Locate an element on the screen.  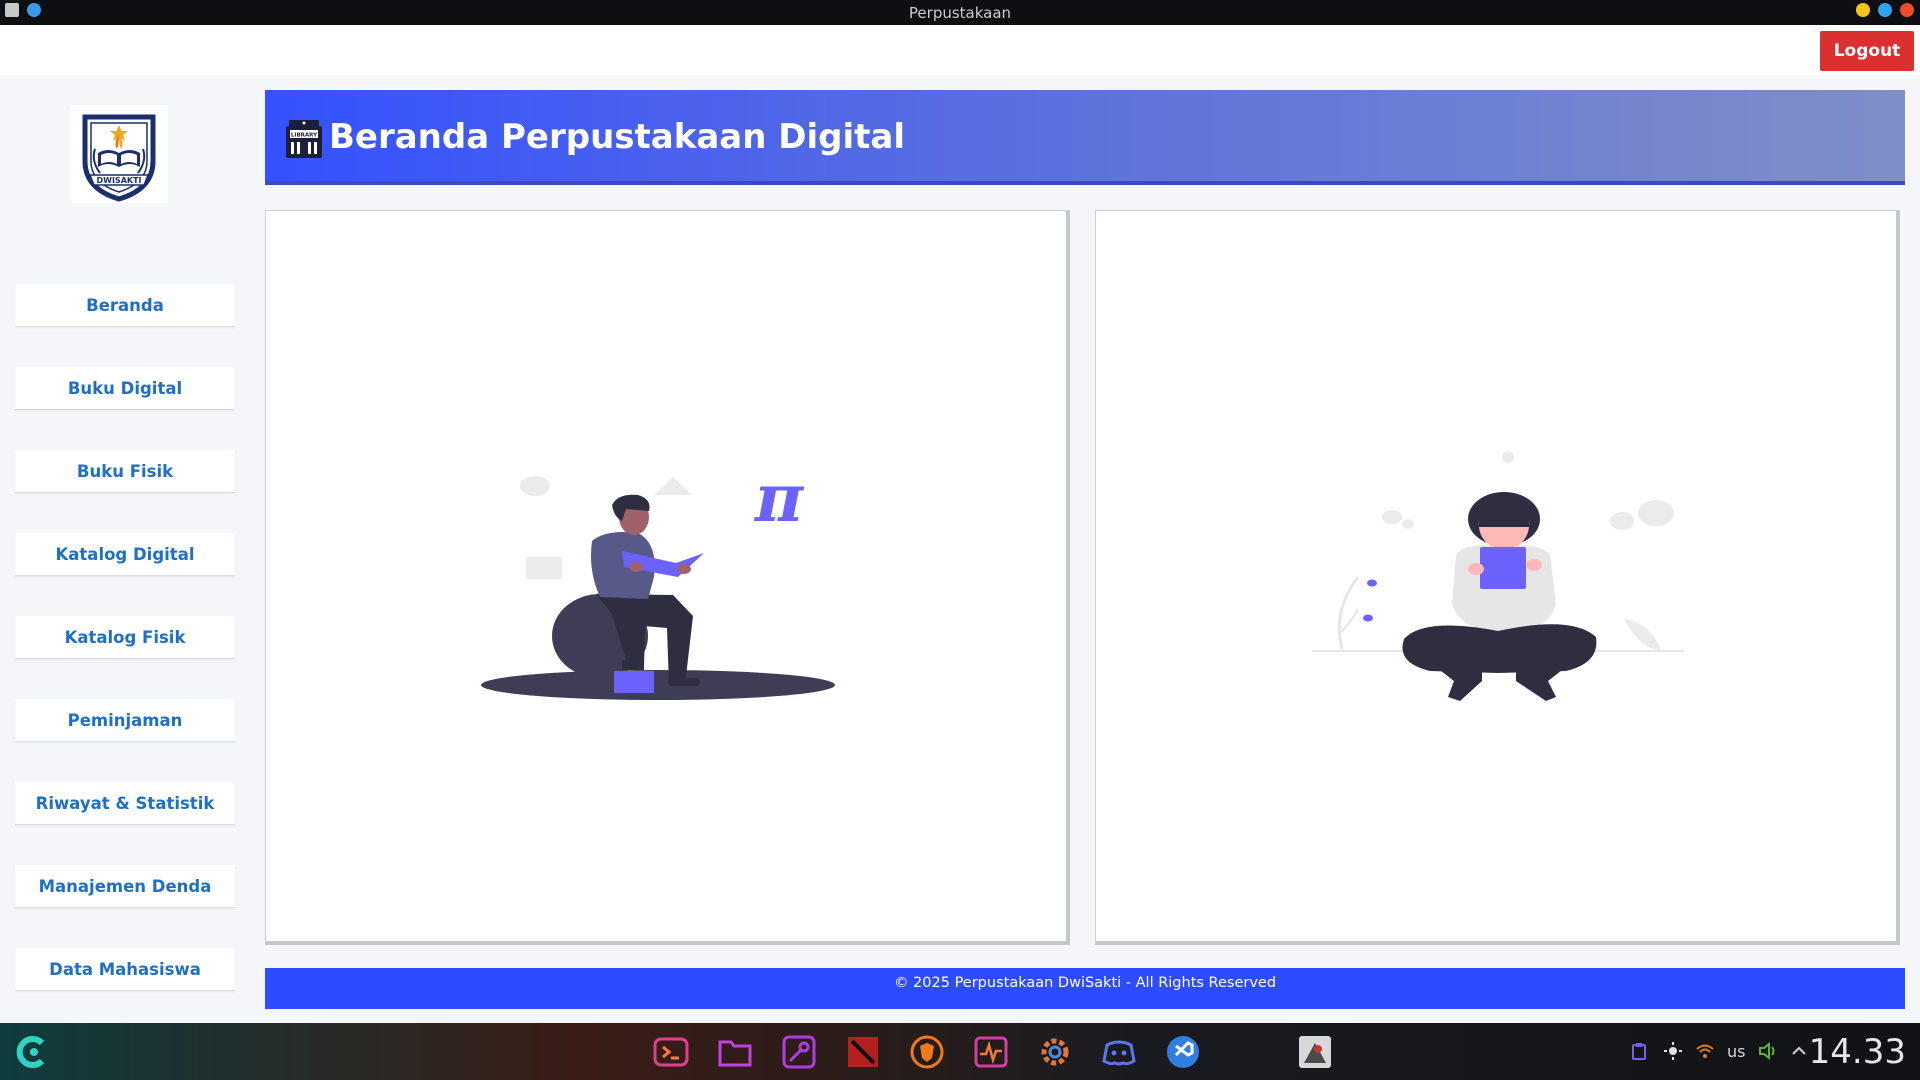
chevron-up-icon is located at coordinates (1799, 1053).